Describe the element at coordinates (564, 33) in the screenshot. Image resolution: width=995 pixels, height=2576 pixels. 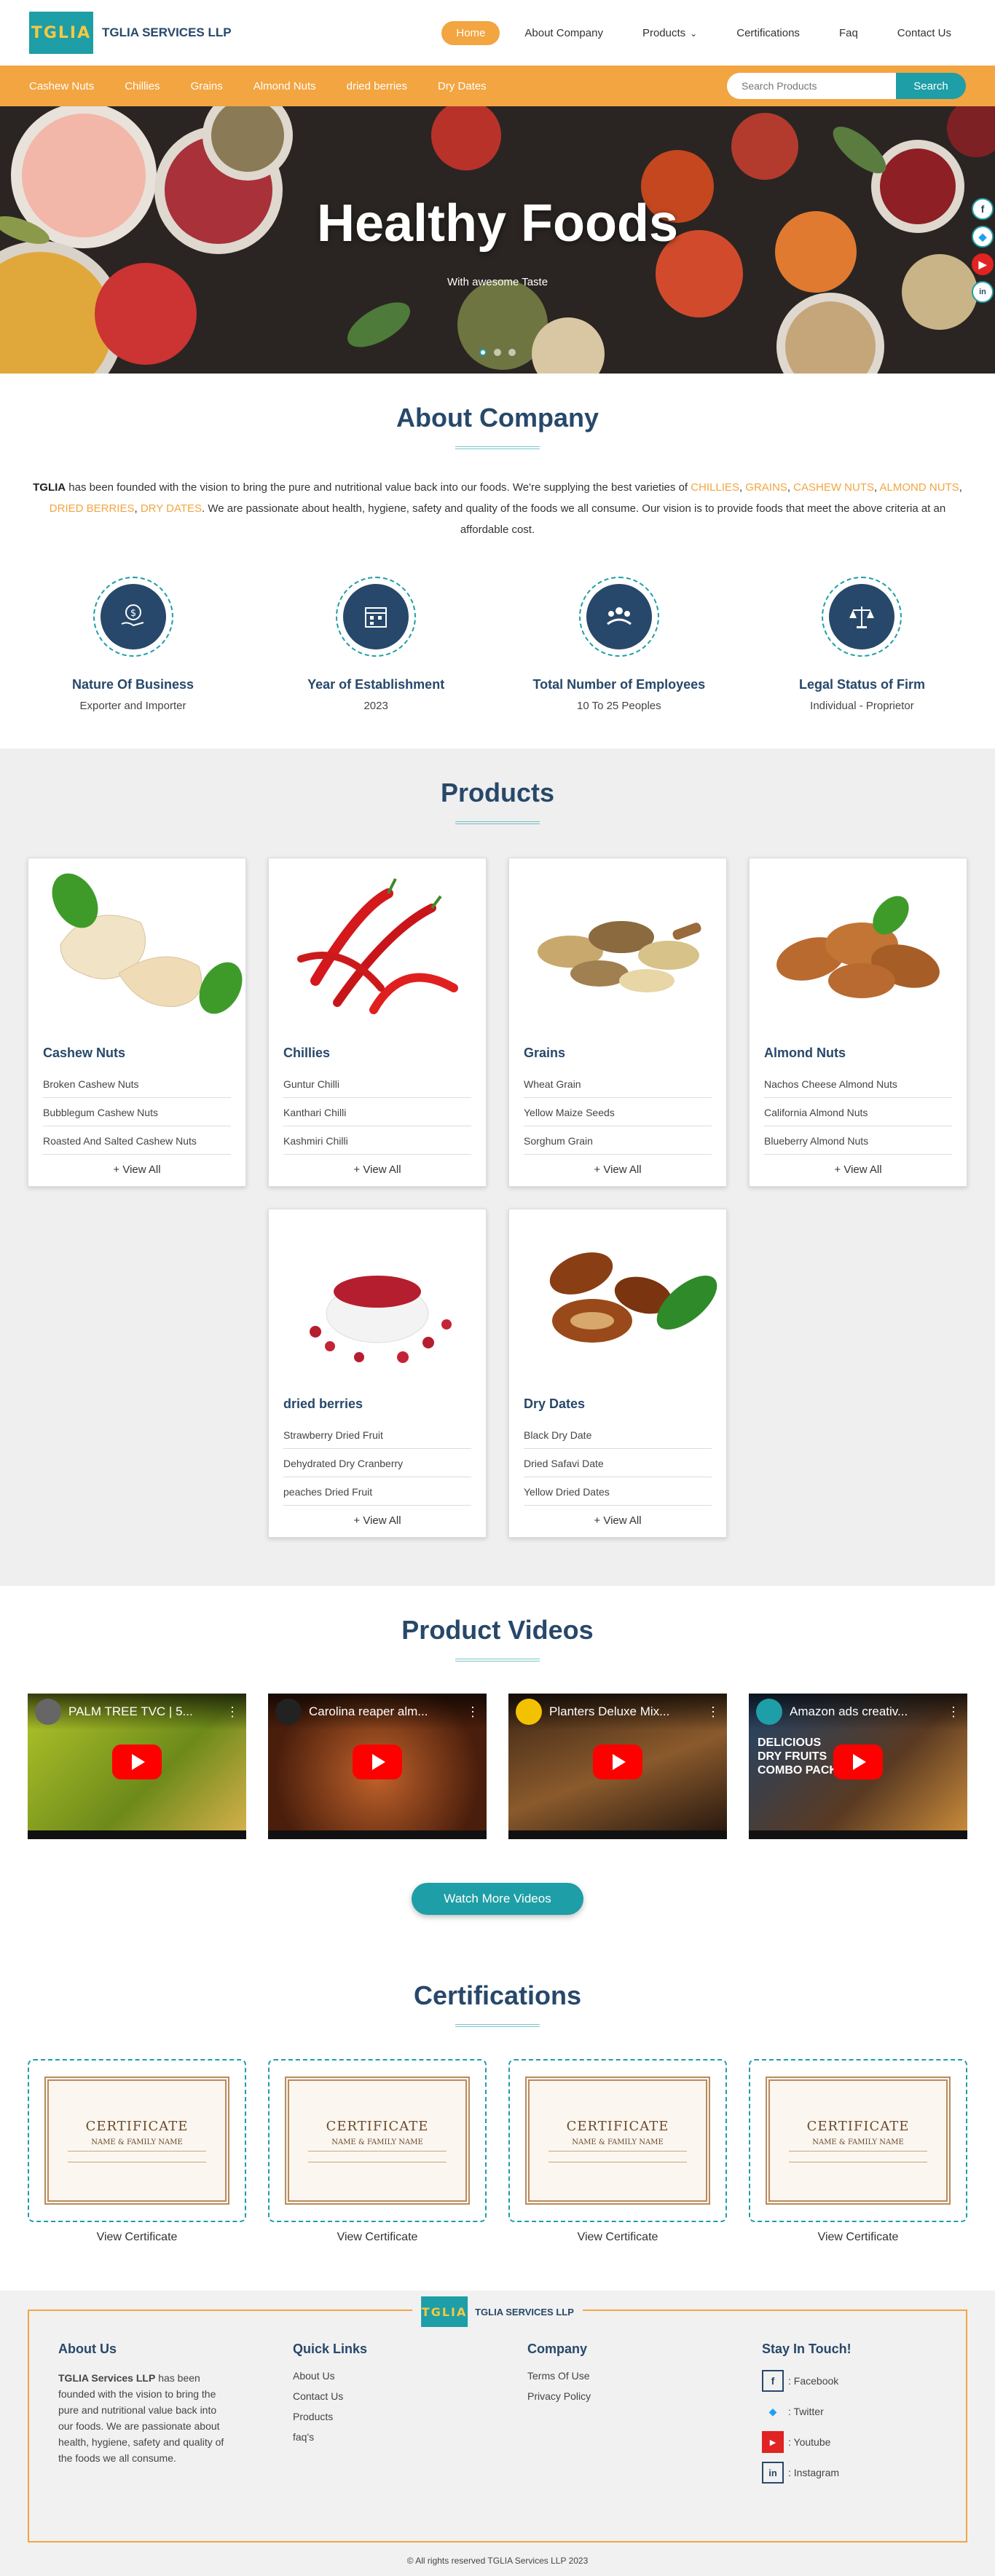
I see `nav-about: About Company` at that location.